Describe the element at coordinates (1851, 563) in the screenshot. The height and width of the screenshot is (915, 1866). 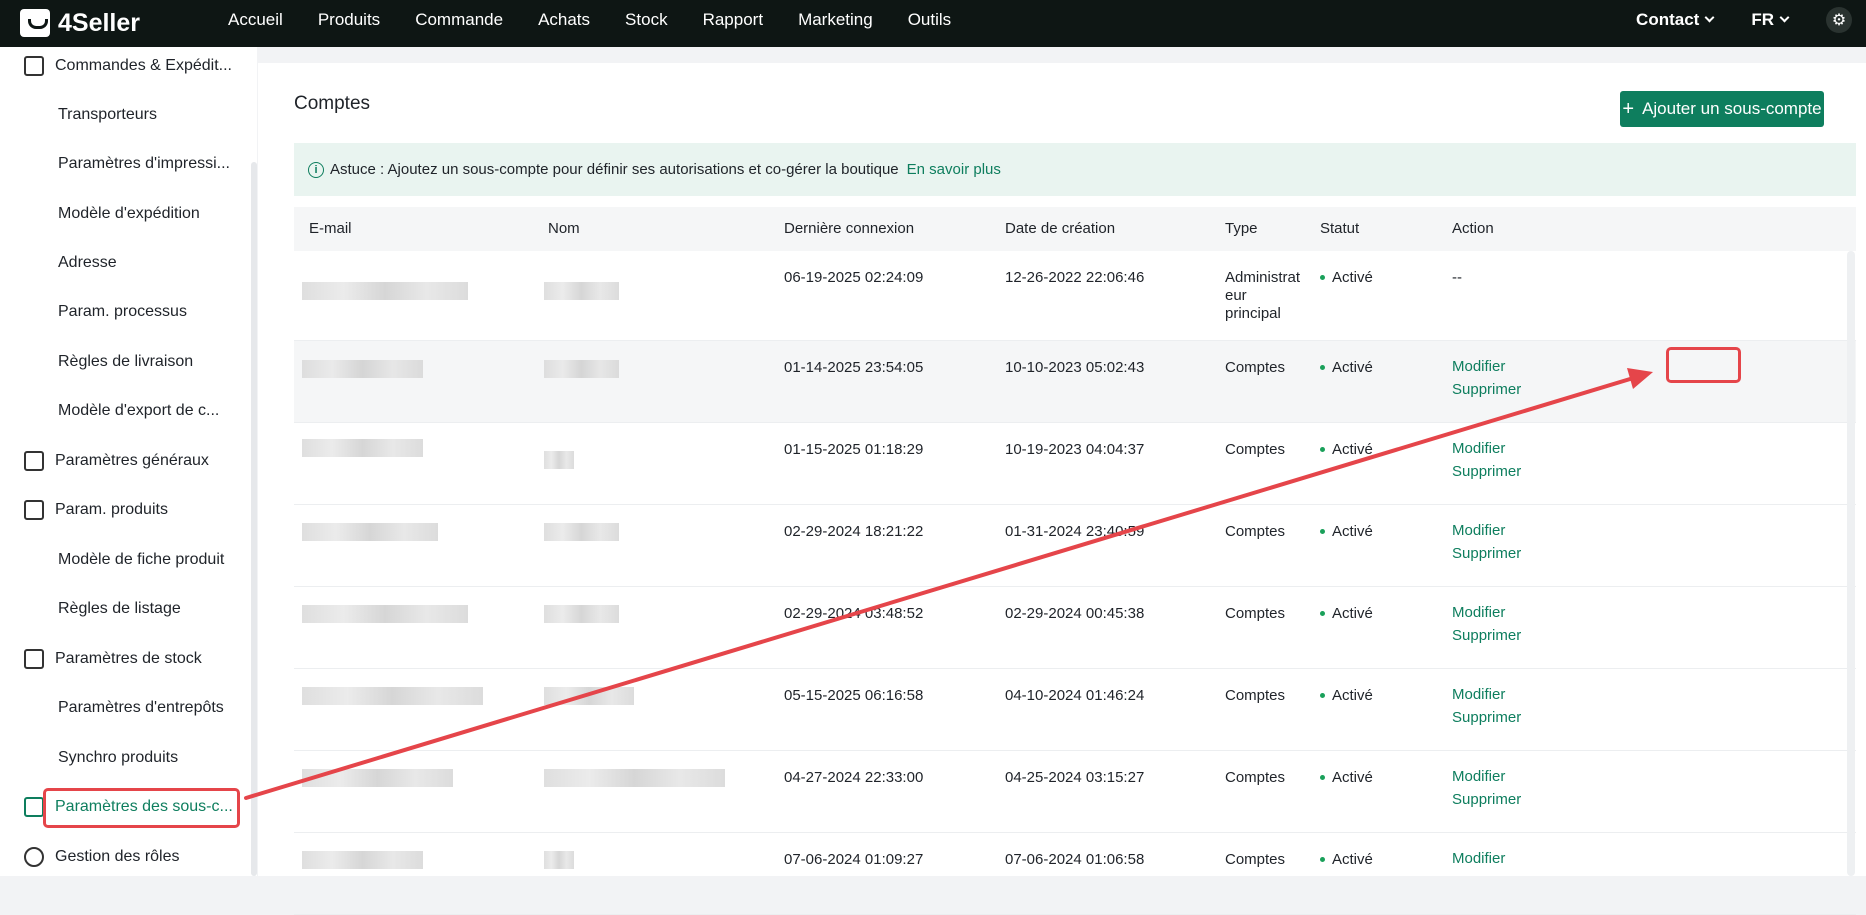
I see `table-scrollbar` at that location.